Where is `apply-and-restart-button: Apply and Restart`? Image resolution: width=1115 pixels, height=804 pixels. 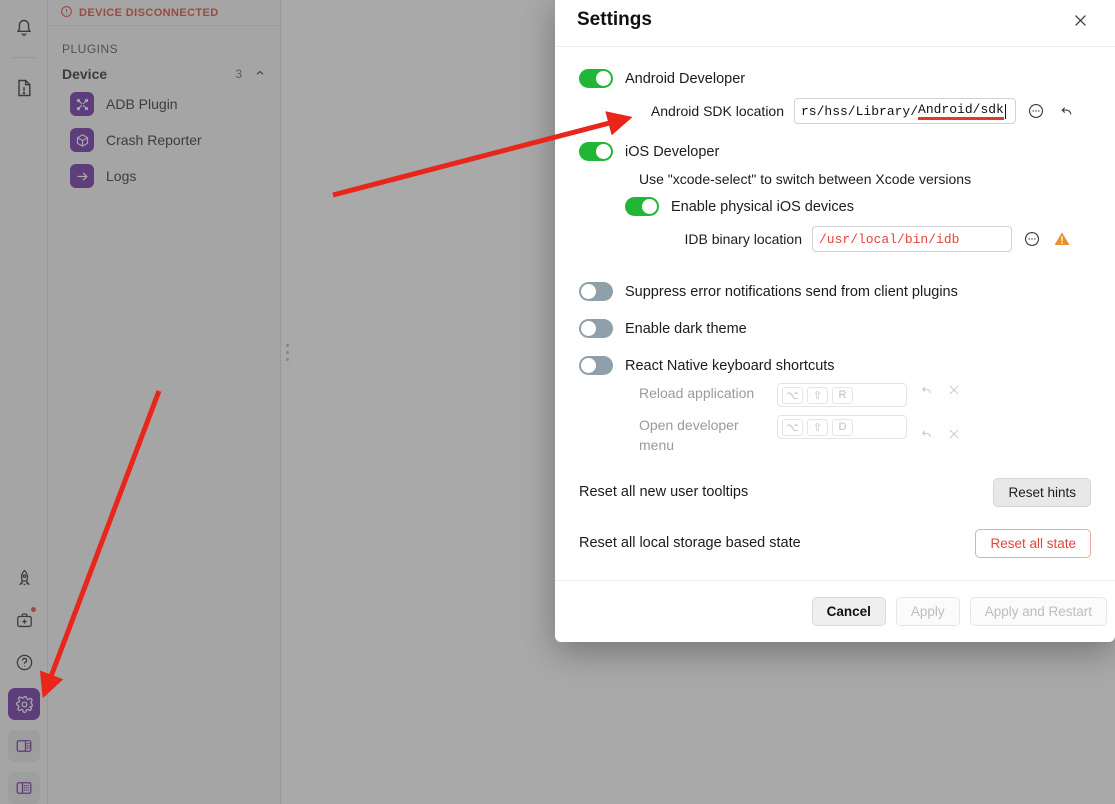 apply-and-restart-button: Apply and Restart is located at coordinates (1038, 611).